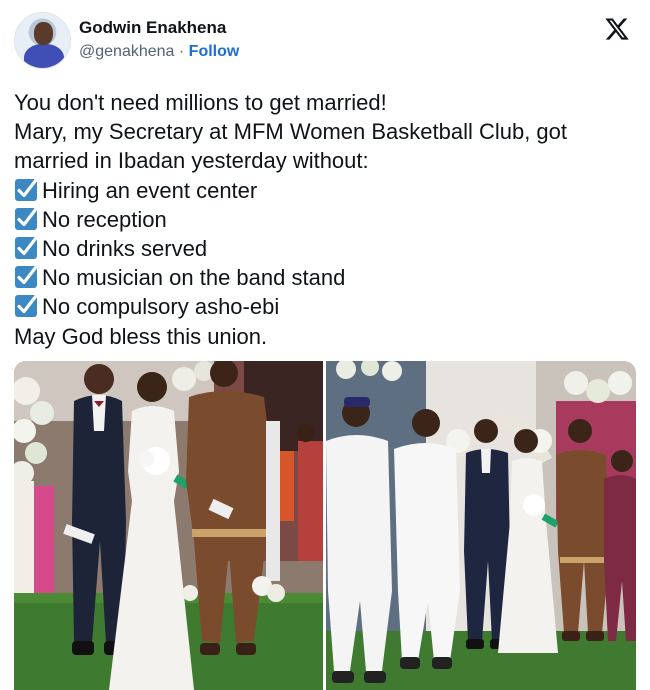 The image size is (650, 690). Describe the element at coordinates (43, 33) in the screenshot. I see `avatar-head` at that location.